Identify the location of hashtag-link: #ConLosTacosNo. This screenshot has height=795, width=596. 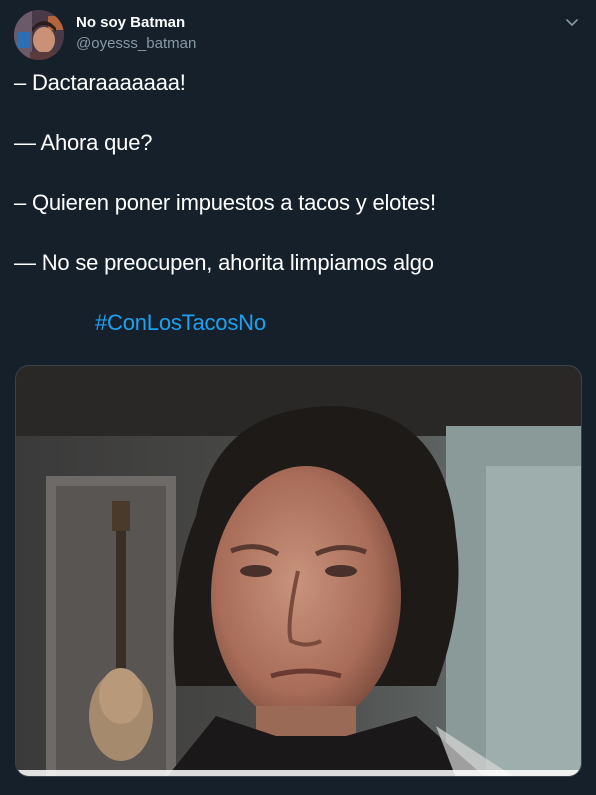
(338, 323).